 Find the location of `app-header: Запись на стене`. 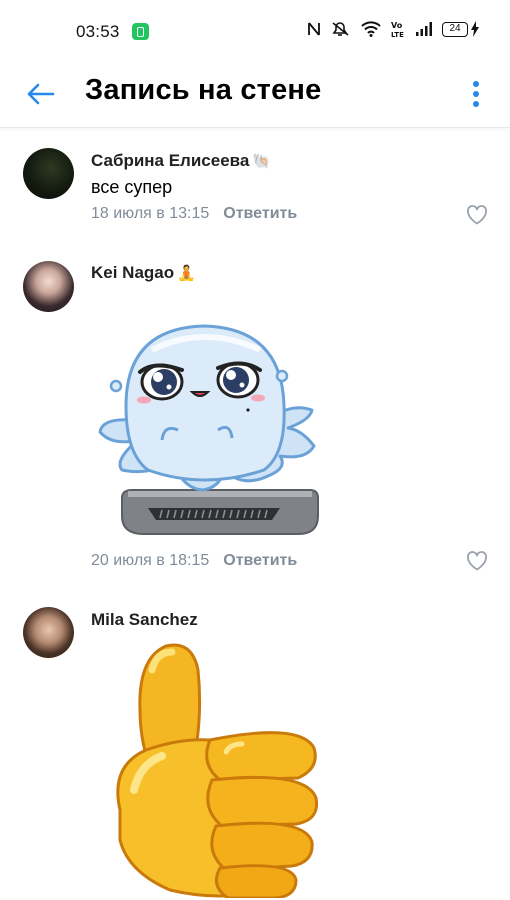

app-header: Запись на стене is located at coordinates (255, 94).